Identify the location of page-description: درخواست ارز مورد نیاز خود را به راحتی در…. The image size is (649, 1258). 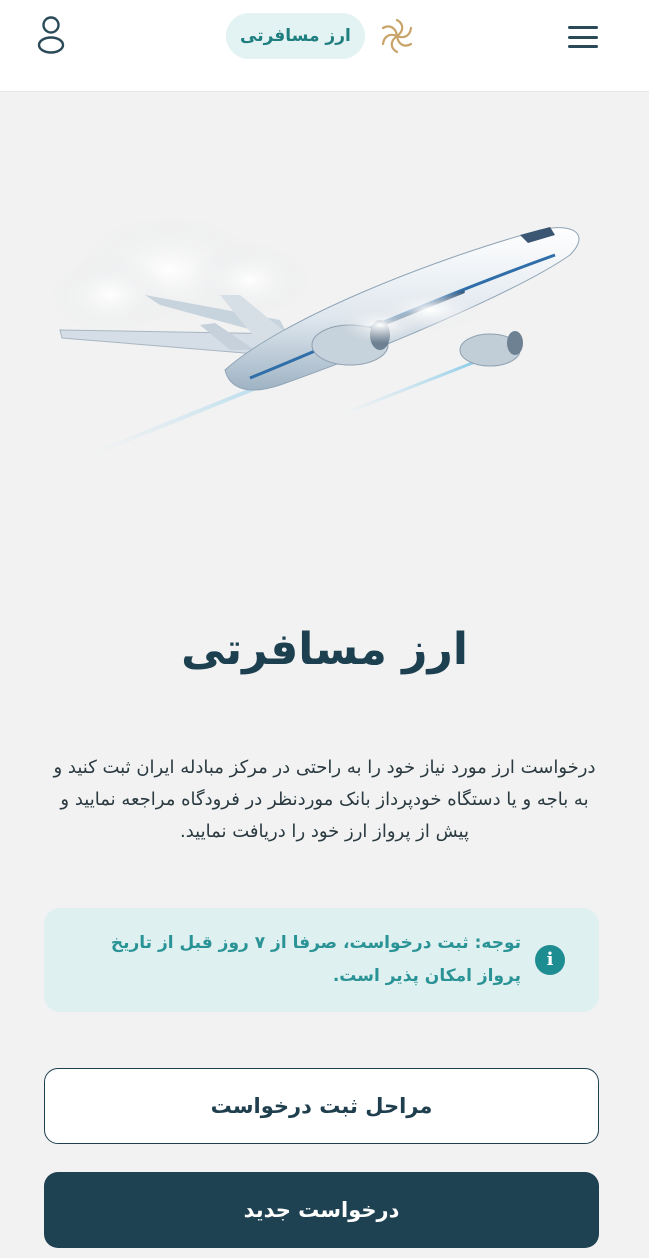
(324, 799).